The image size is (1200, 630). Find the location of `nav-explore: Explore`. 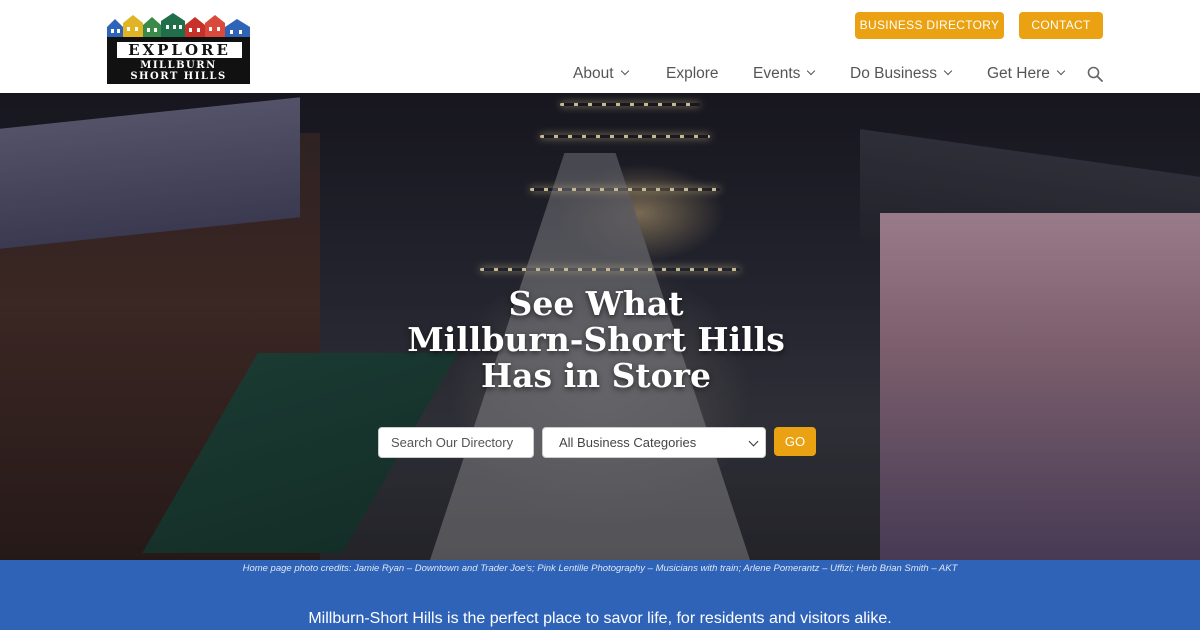

nav-explore: Explore is located at coordinates (692, 74).